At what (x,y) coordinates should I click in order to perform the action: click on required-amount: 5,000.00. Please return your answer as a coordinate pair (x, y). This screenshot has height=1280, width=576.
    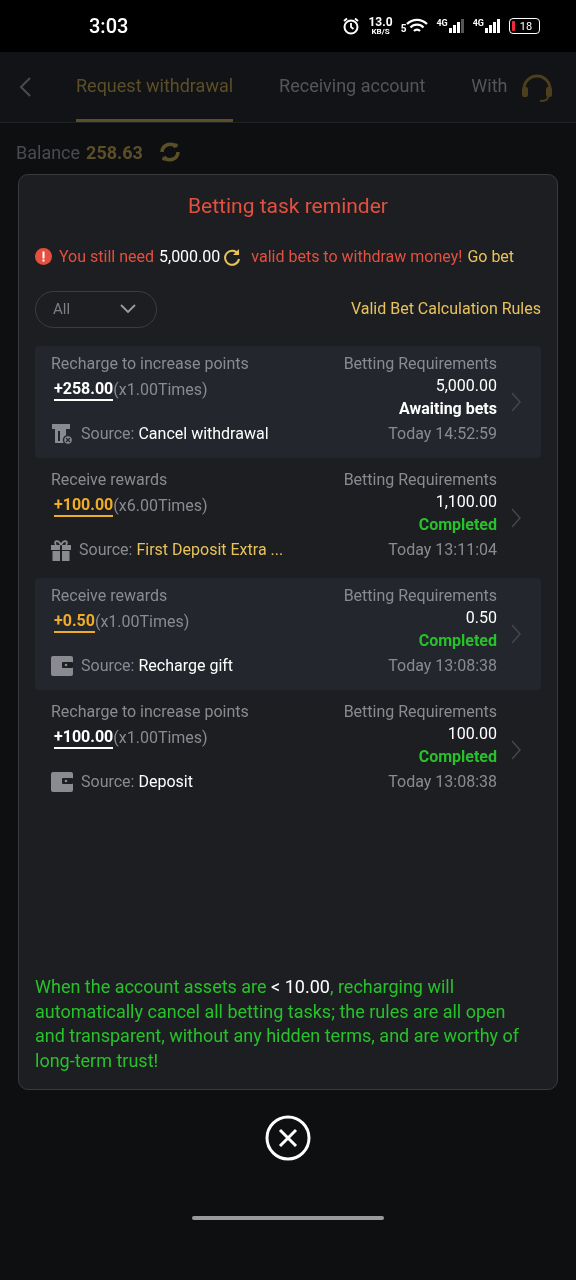
    Looking at the image, I should click on (190, 256).